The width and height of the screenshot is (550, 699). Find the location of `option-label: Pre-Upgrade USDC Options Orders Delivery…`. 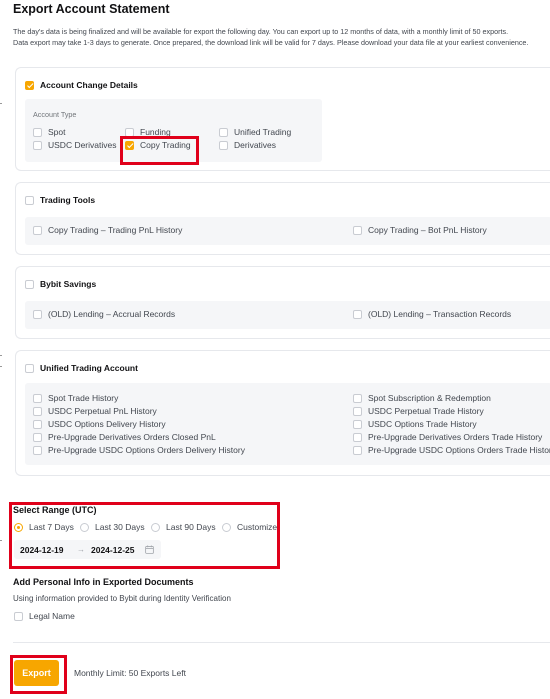

option-label: Pre-Upgrade USDC Options Orders Delivery… is located at coordinates (146, 450).